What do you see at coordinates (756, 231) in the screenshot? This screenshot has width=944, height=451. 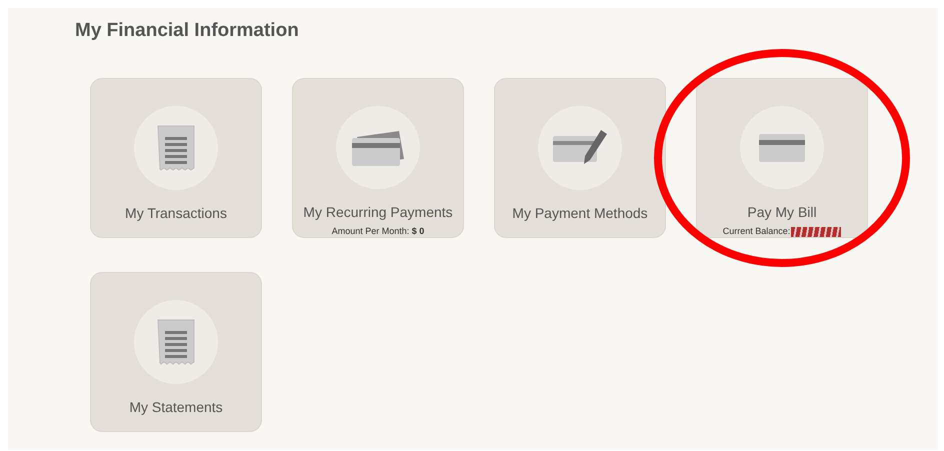 I see `tile-note: Current Balance:` at bounding box center [756, 231].